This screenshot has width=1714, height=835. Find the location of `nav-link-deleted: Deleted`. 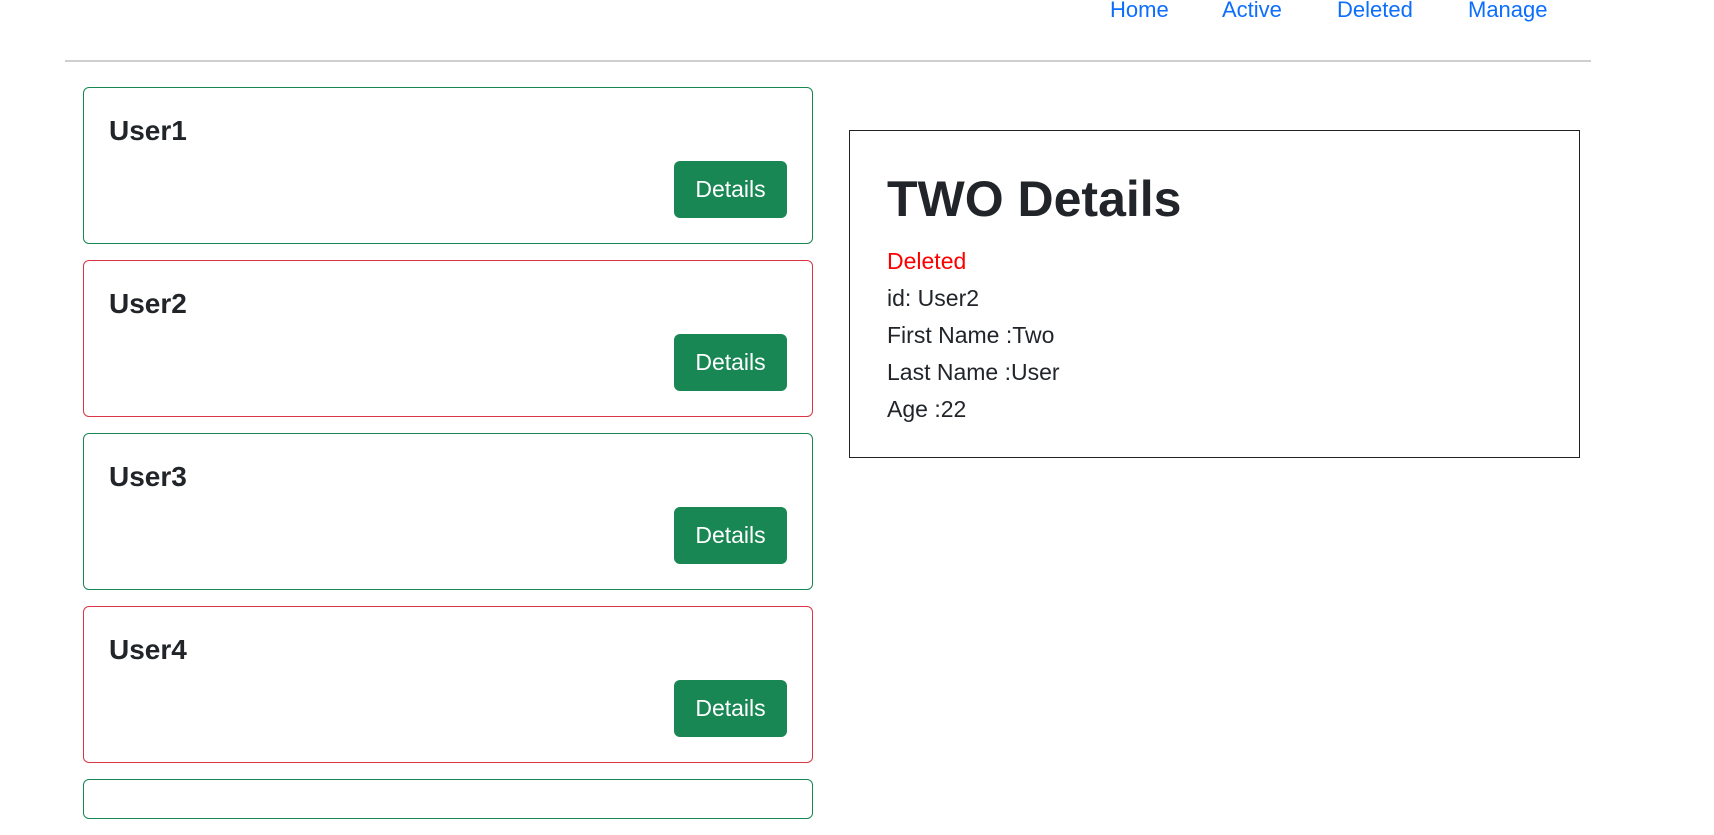

nav-link-deleted: Deleted is located at coordinates (1375, 11).